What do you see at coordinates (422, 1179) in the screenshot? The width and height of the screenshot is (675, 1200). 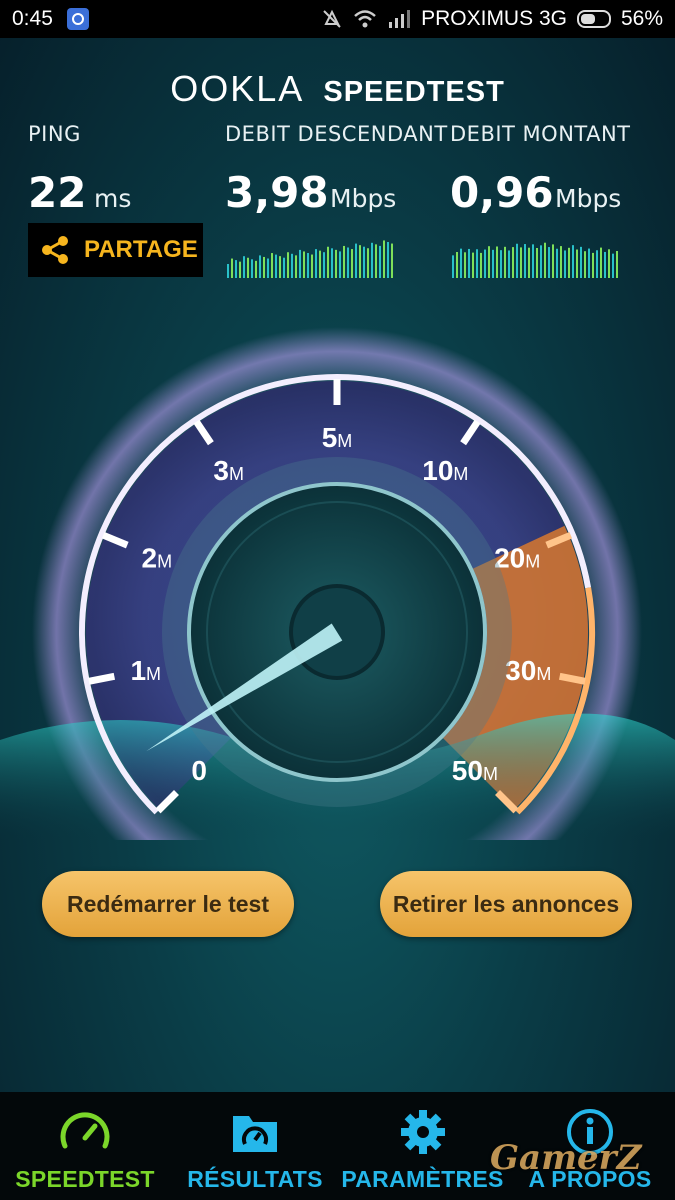 I see `nav-label-settings: PARAMÈTRES` at bounding box center [422, 1179].